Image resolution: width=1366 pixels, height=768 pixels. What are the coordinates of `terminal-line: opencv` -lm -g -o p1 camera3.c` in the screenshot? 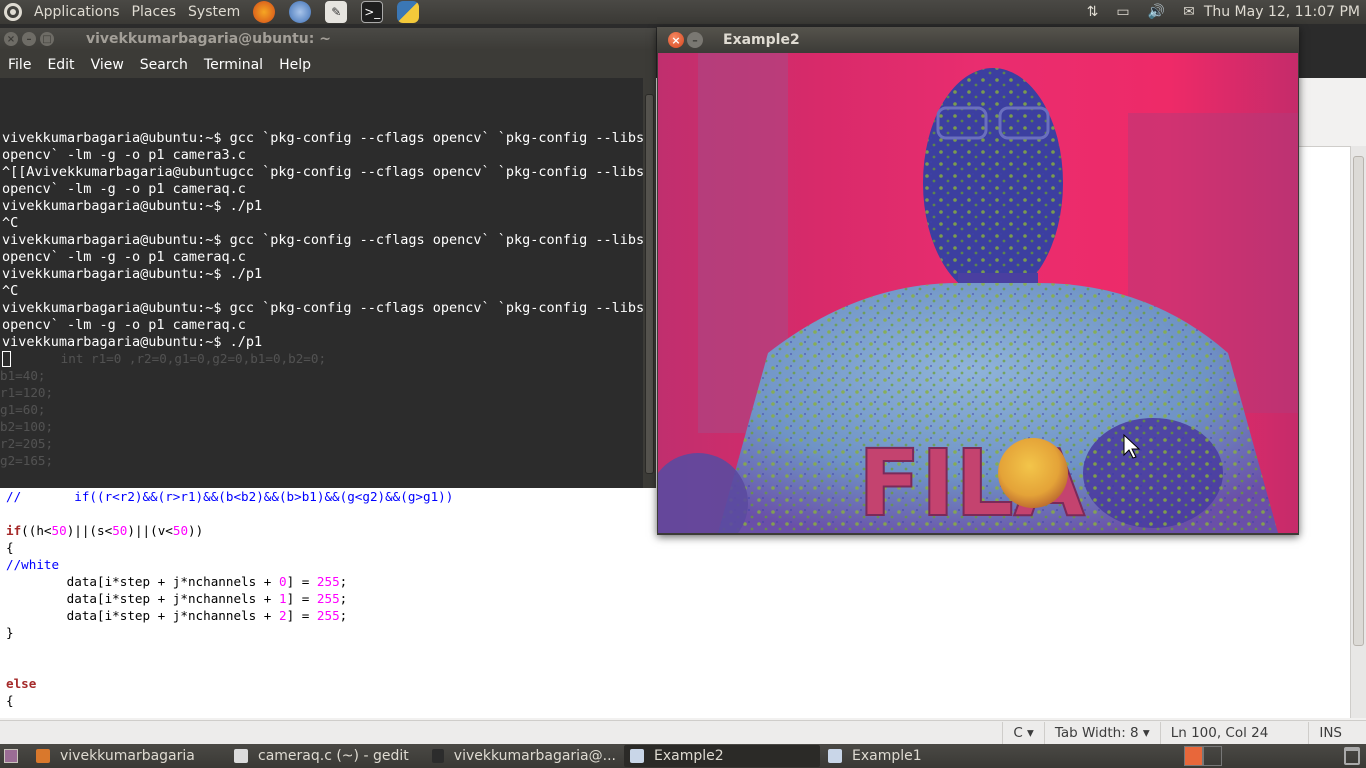 It's located at (124, 155).